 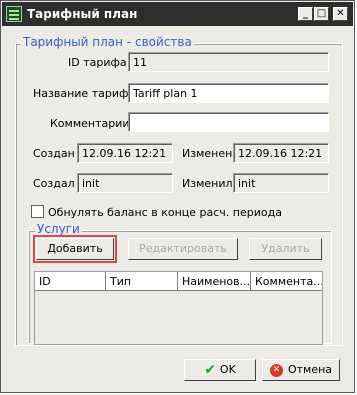 What do you see at coordinates (285, 249) in the screenshot?
I see `delete-service-button: Удалить` at bounding box center [285, 249].